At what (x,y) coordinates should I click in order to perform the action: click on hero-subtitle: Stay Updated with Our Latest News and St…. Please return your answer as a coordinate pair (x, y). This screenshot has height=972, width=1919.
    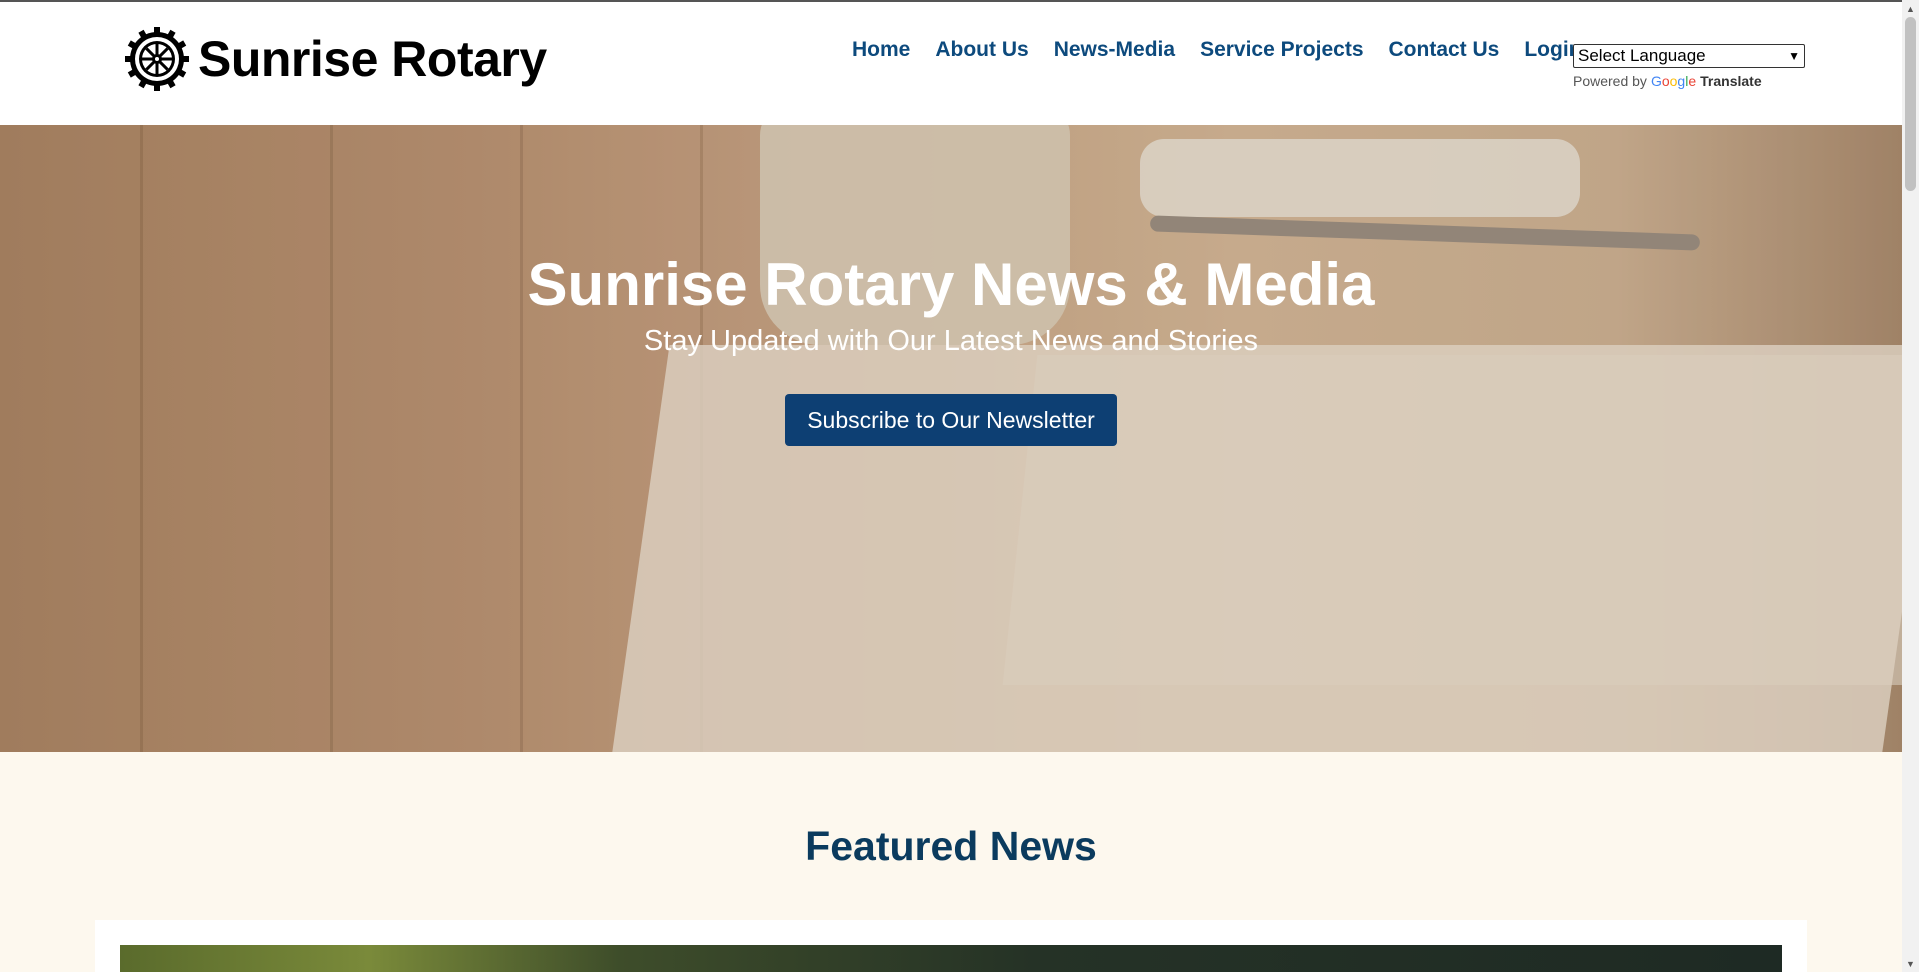
    Looking at the image, I should click on (951, 341).